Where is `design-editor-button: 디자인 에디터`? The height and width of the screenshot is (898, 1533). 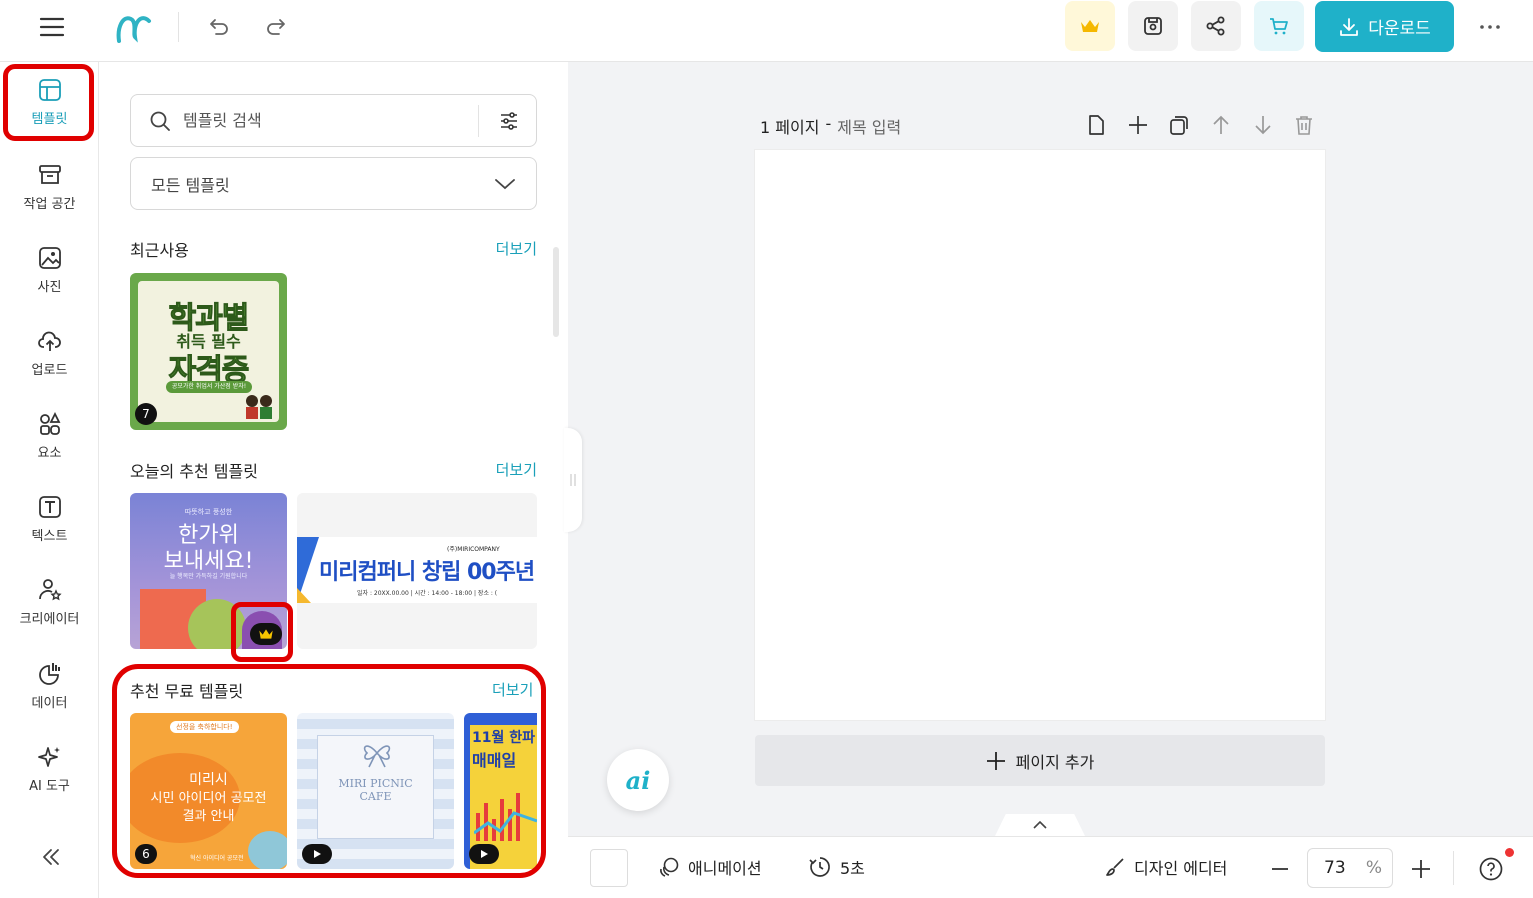
design-editor-button: 디자인 에디터 is located at coordinates (1165, 867).